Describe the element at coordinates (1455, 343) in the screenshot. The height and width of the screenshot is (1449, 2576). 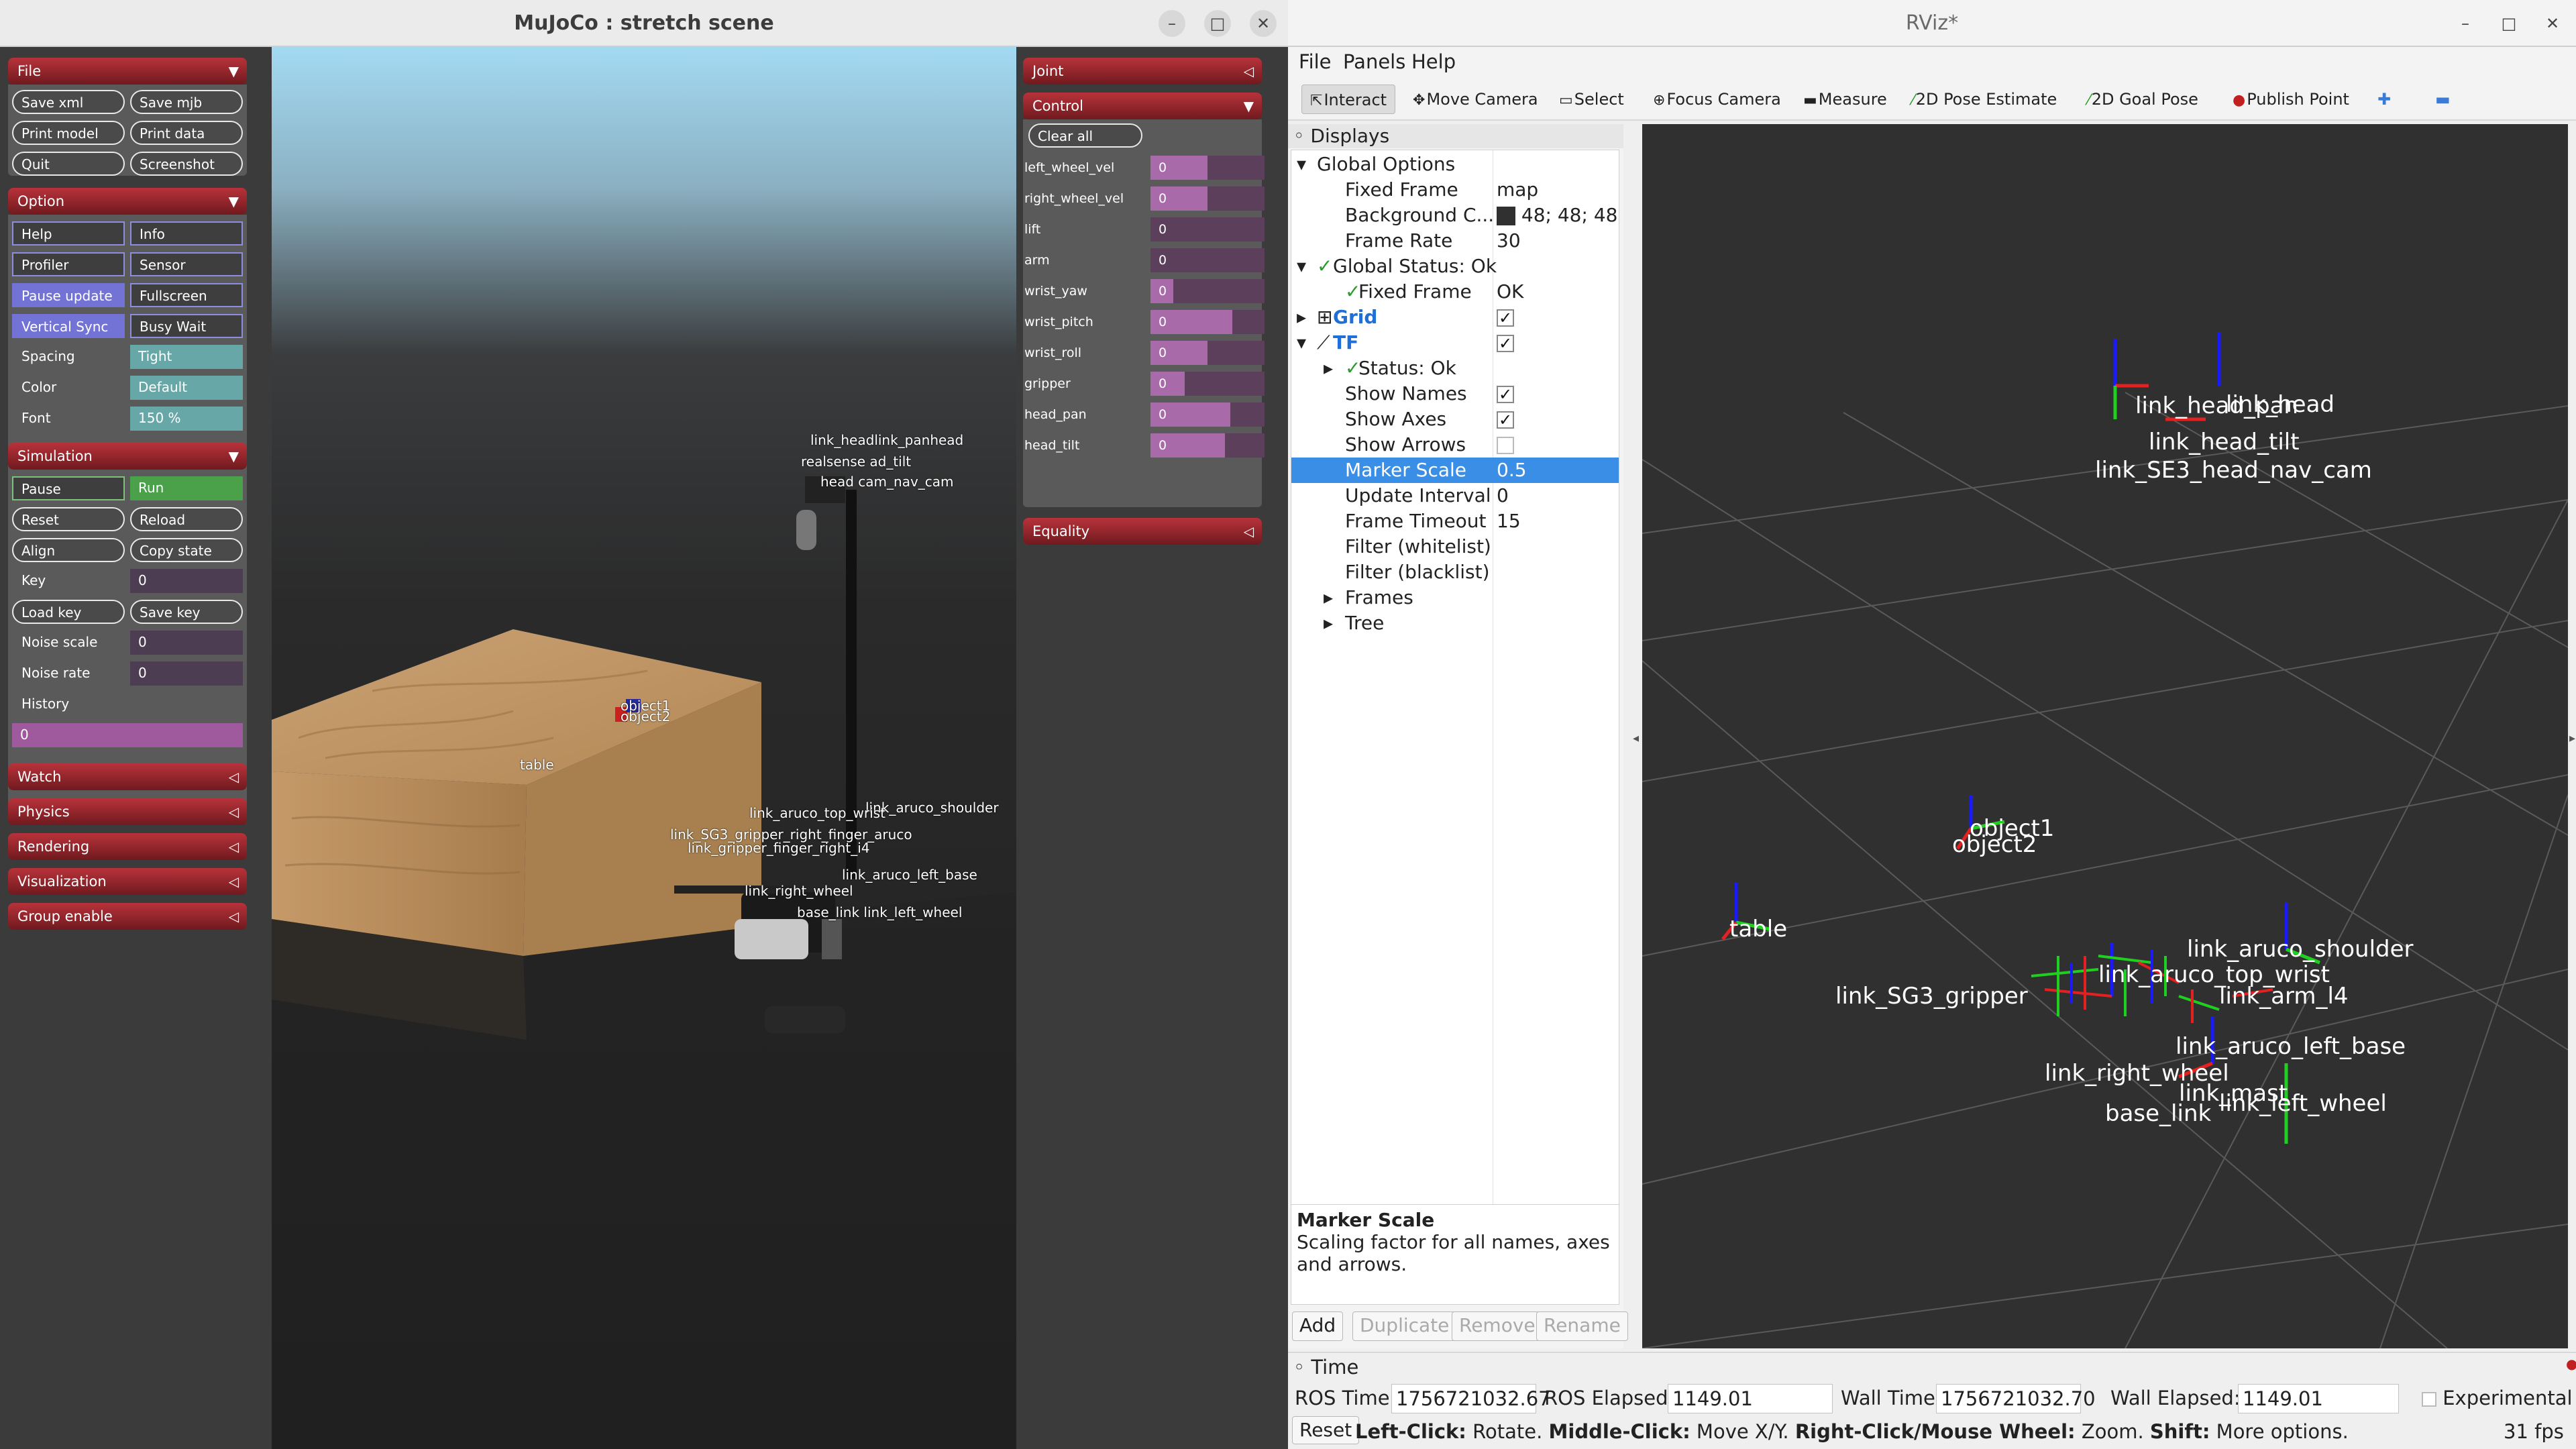
I see `tf-display-row: ▾ ⟋ TF ✓` at that location.